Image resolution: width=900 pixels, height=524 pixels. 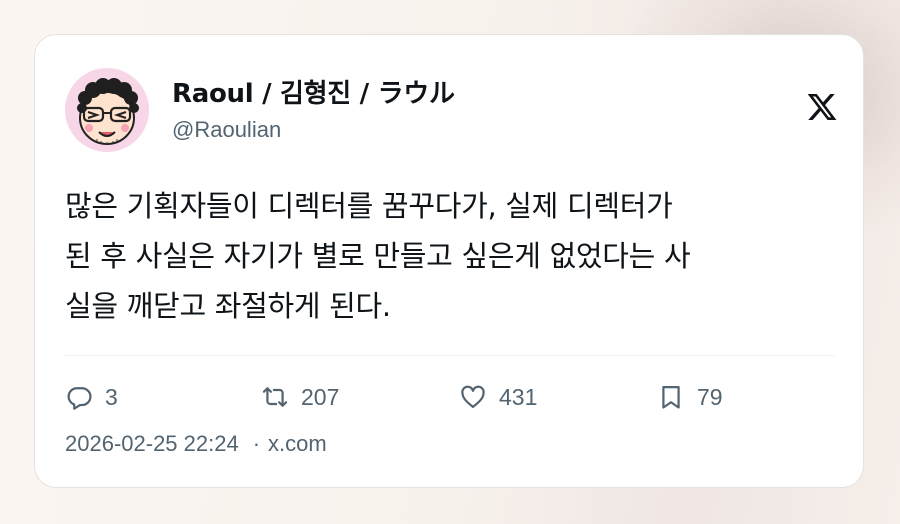 I want to click on tweet-meta: 2026-02-25 22:24 · x.com, so click(x=196, y=444).